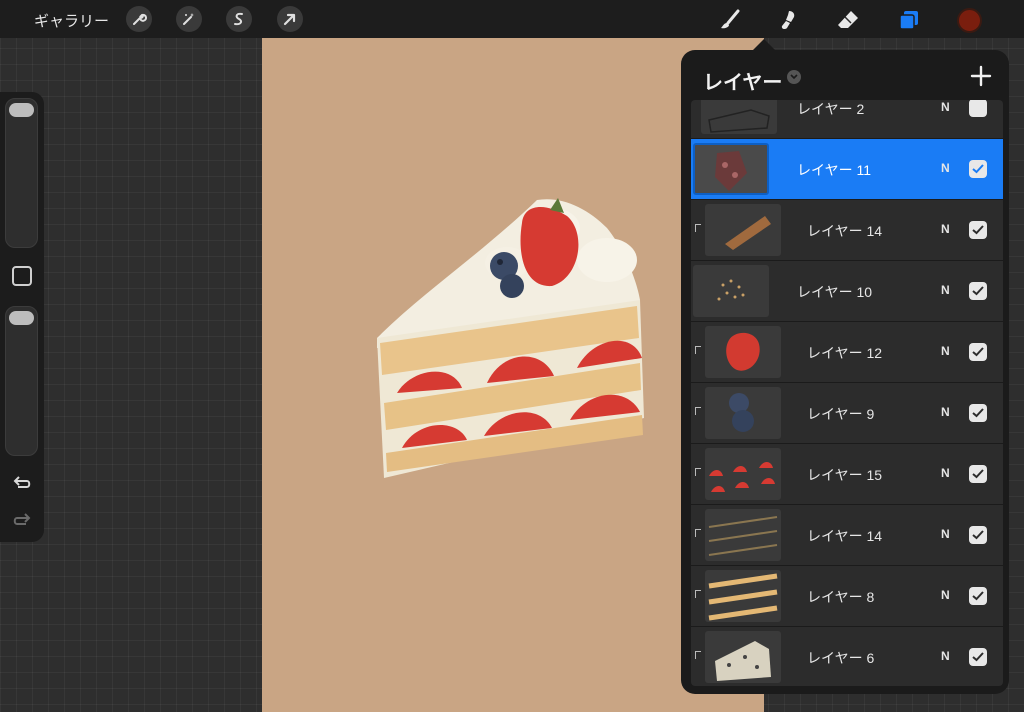  Describe the element at coordinates (71, 20) in the screenshot. I see `gallery-button: ギャラリー` at that location.